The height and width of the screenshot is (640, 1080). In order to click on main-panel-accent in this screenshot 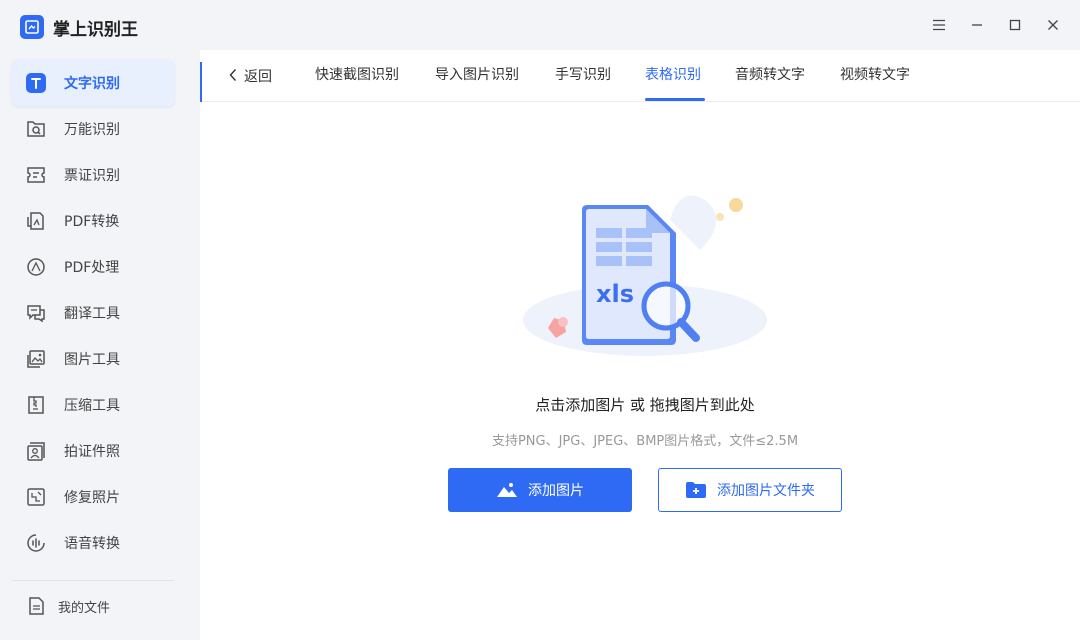, I will do `click(201, 82)`.